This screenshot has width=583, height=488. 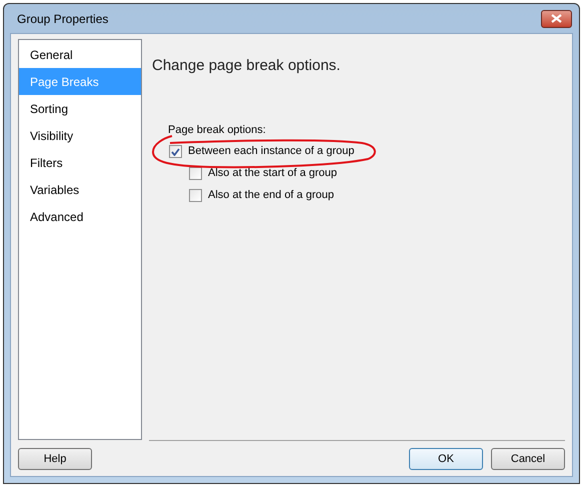 What do you see at coordinates (377, 173) in the screenshot?
I see `checkbox-option: Also at the start of a group` at bounding box center [377, 173].